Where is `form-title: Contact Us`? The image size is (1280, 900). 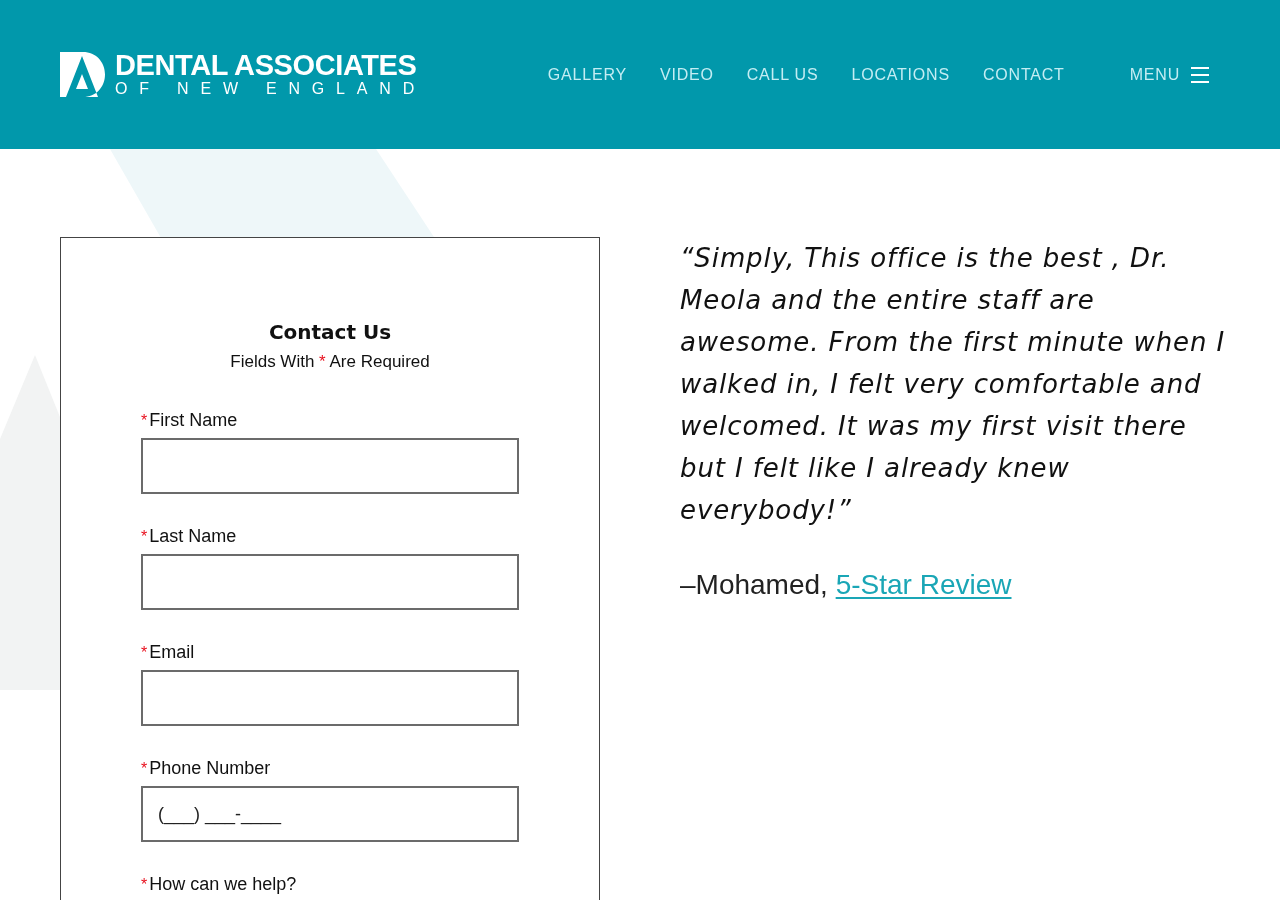
form-title: Contact Us is located at coordinates (330, 332).